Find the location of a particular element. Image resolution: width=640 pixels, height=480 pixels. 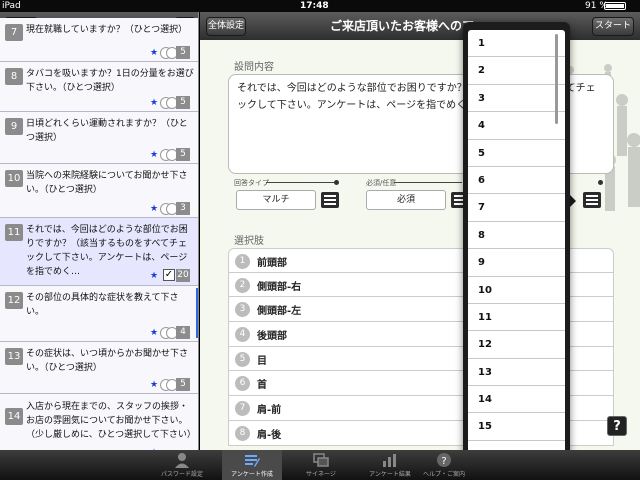

checkbox-icon: ✓ is located at coordinates (169, 275).